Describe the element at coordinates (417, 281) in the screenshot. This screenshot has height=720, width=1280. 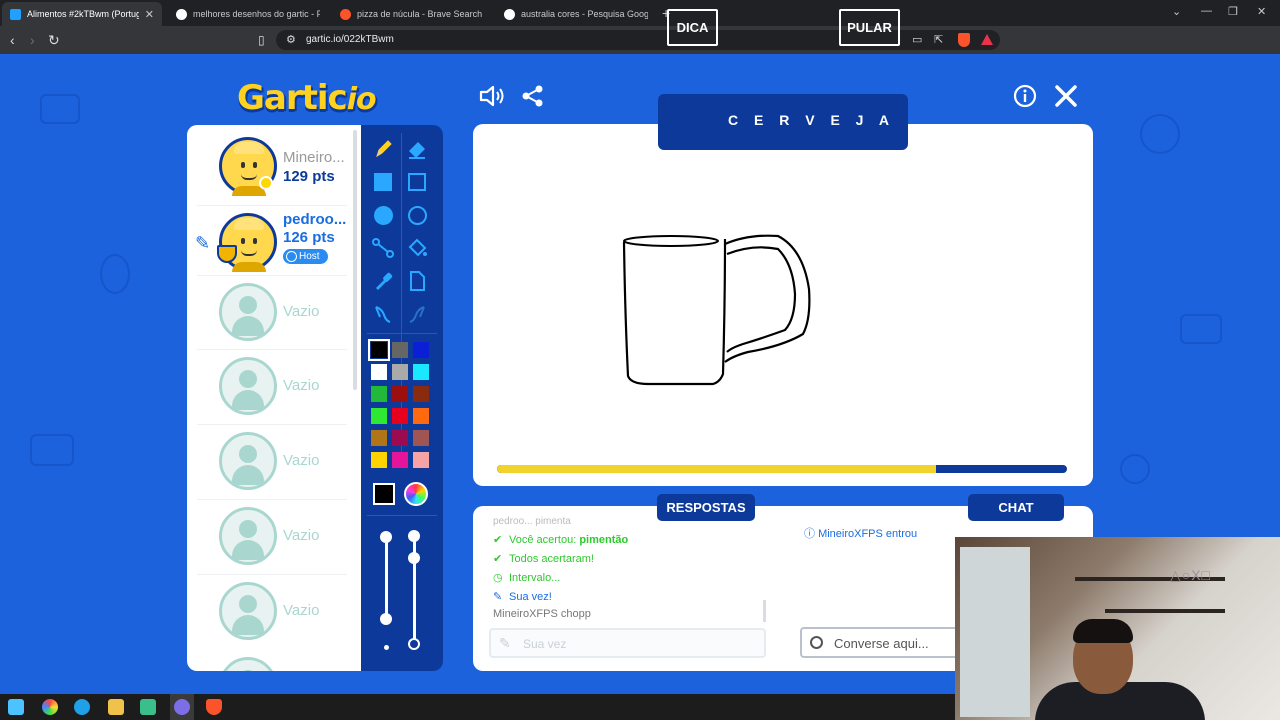
I see `new-page-tool-icon` at that location.